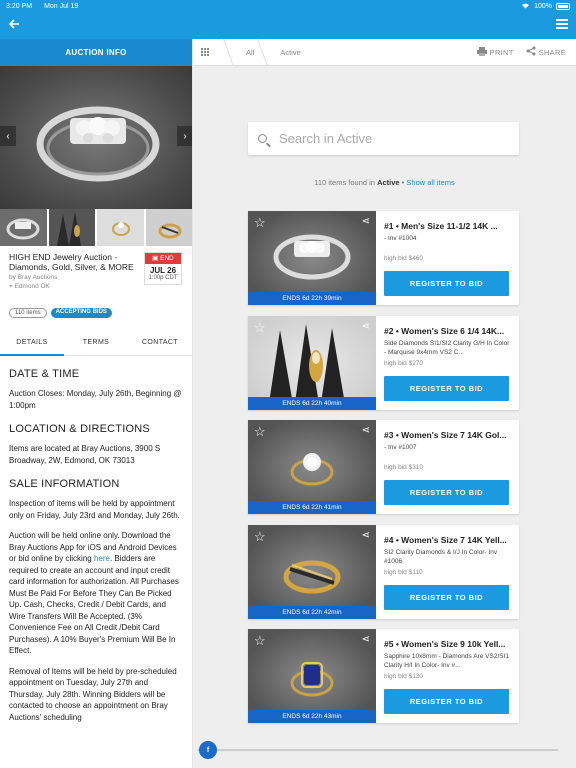 This screenshot has height=768, width=576. What do you see at coordinates (98, 144) in the screenshot?
I see `ring-photo` at bounding box center [98, 144].